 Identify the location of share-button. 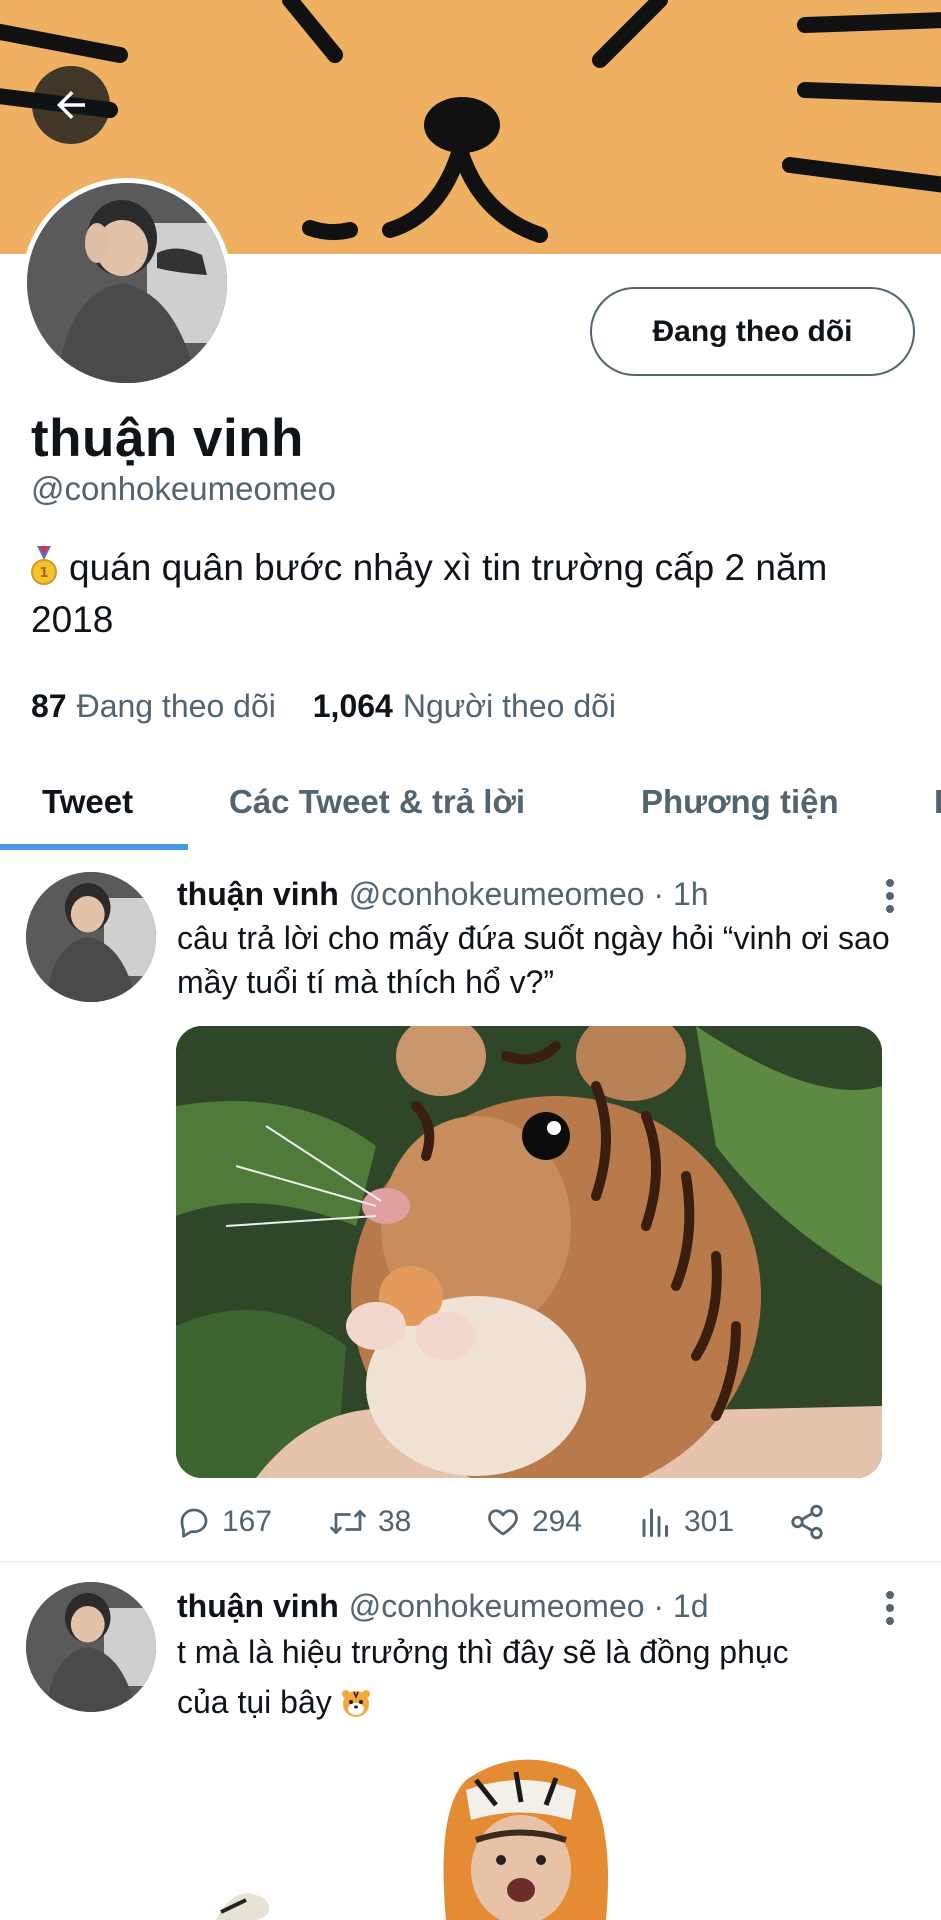
(812, 1522).